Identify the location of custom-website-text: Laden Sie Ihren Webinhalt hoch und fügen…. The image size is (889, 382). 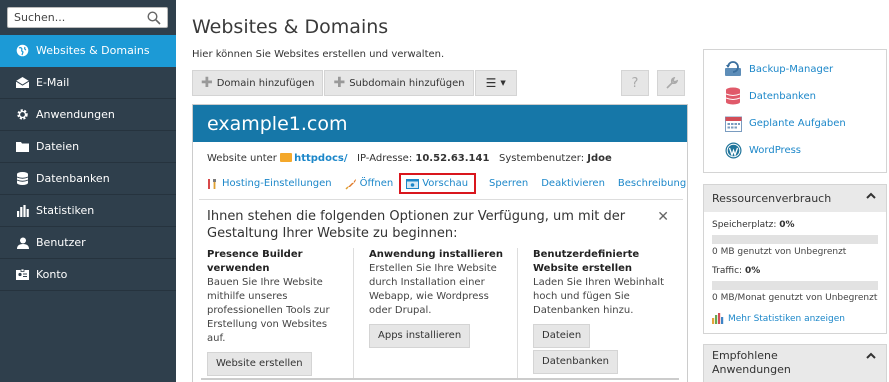
(599, 296).